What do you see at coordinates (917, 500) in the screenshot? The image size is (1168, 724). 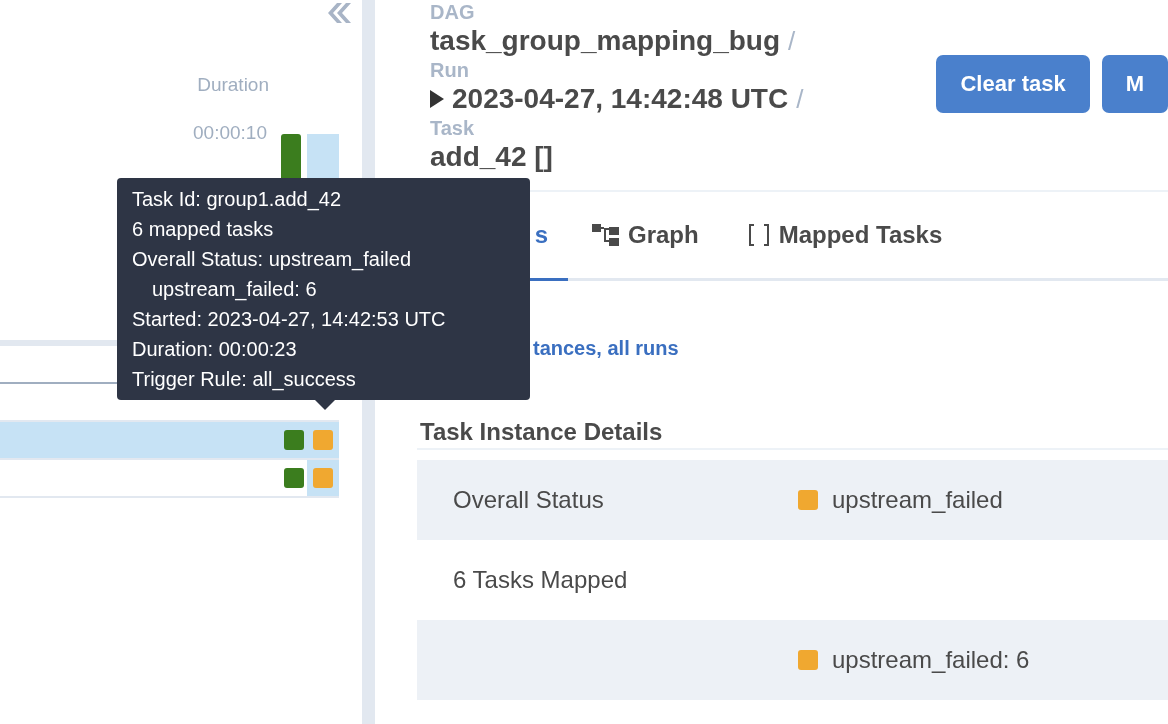 I see `detail-value: upstream_failed` at bounding box center [917, 500].